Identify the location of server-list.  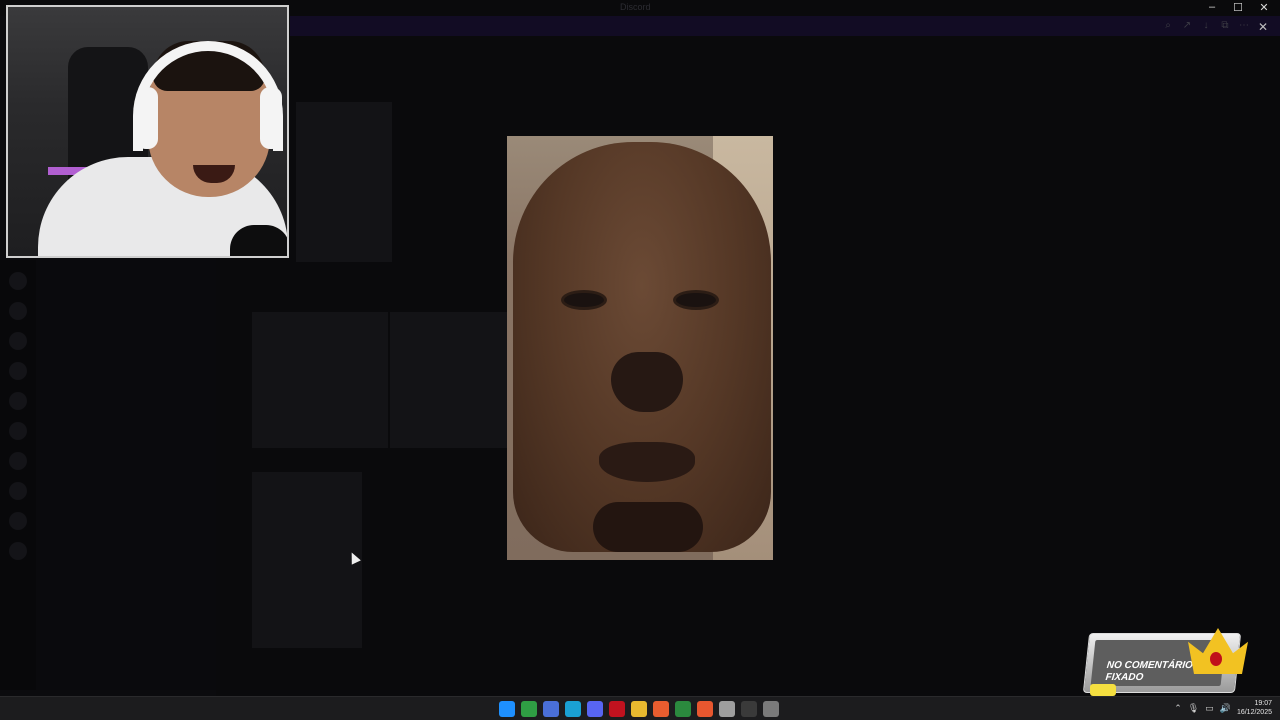
(18, 475).